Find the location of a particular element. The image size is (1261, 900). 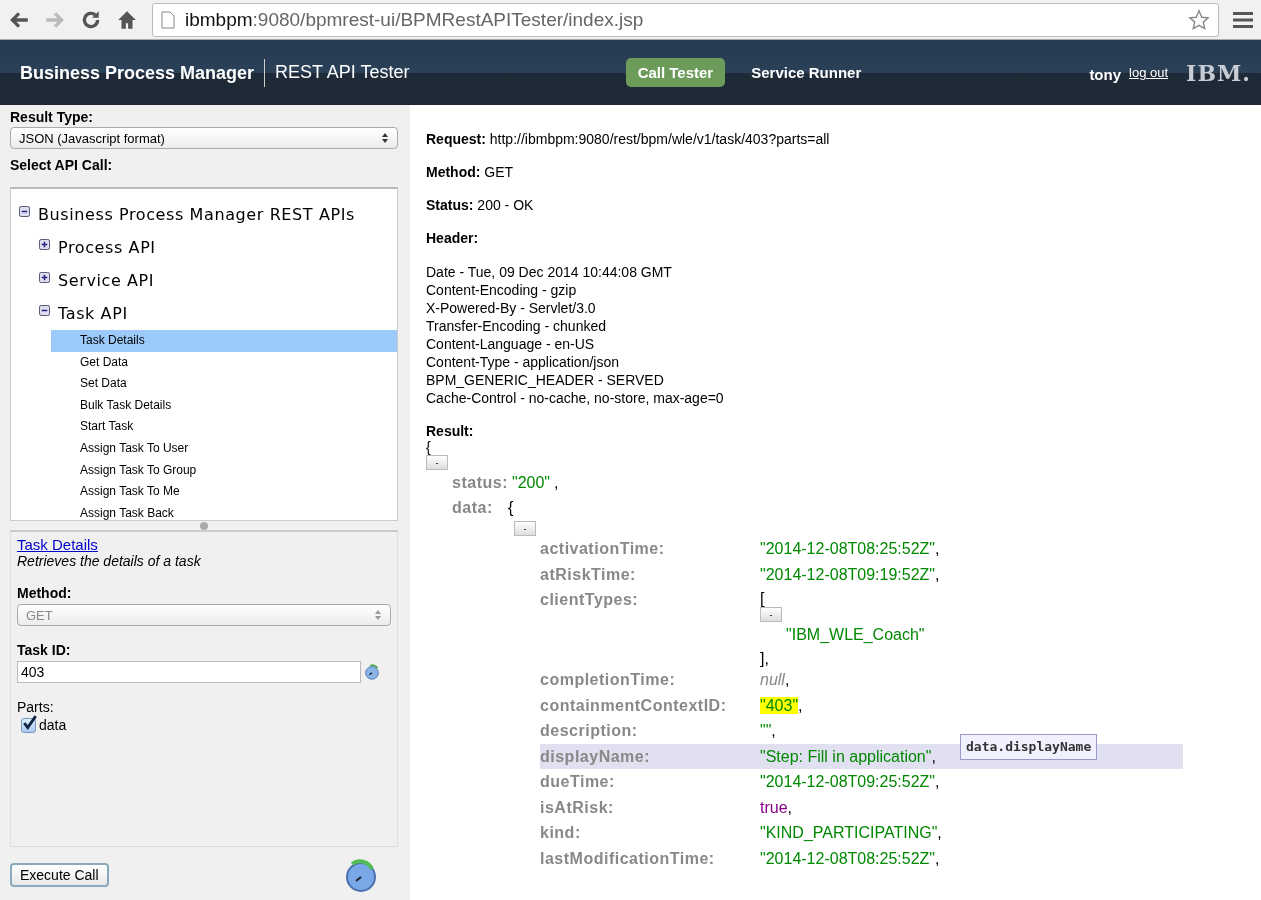

json-value: "" is located at coordinates (766, 730).